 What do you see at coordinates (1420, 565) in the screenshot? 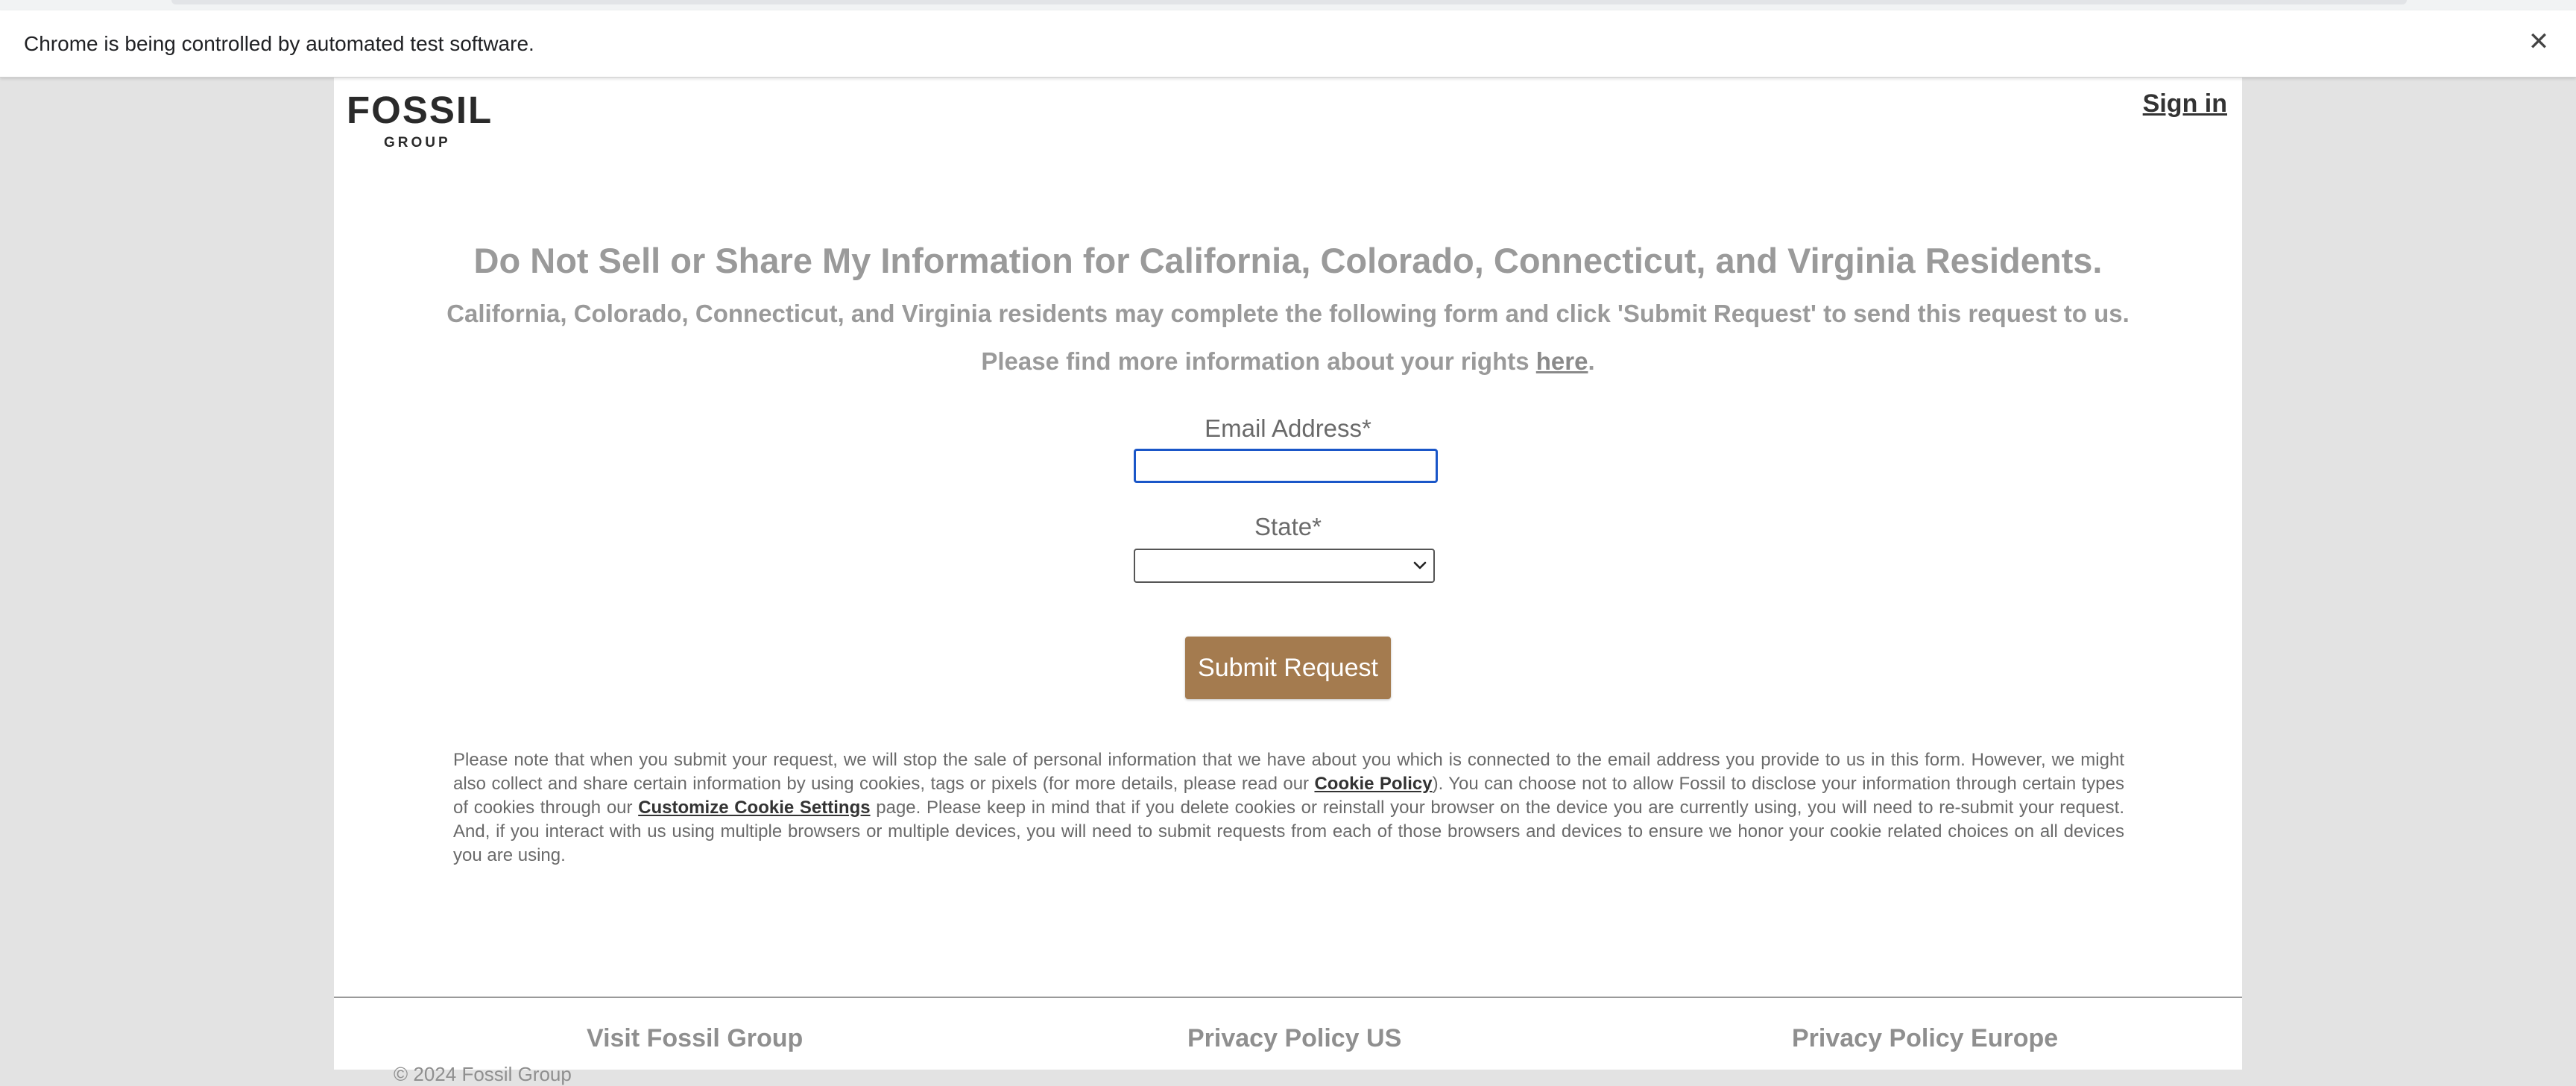
I see `chevron-down-icon` at bounding box center [1420, 565].